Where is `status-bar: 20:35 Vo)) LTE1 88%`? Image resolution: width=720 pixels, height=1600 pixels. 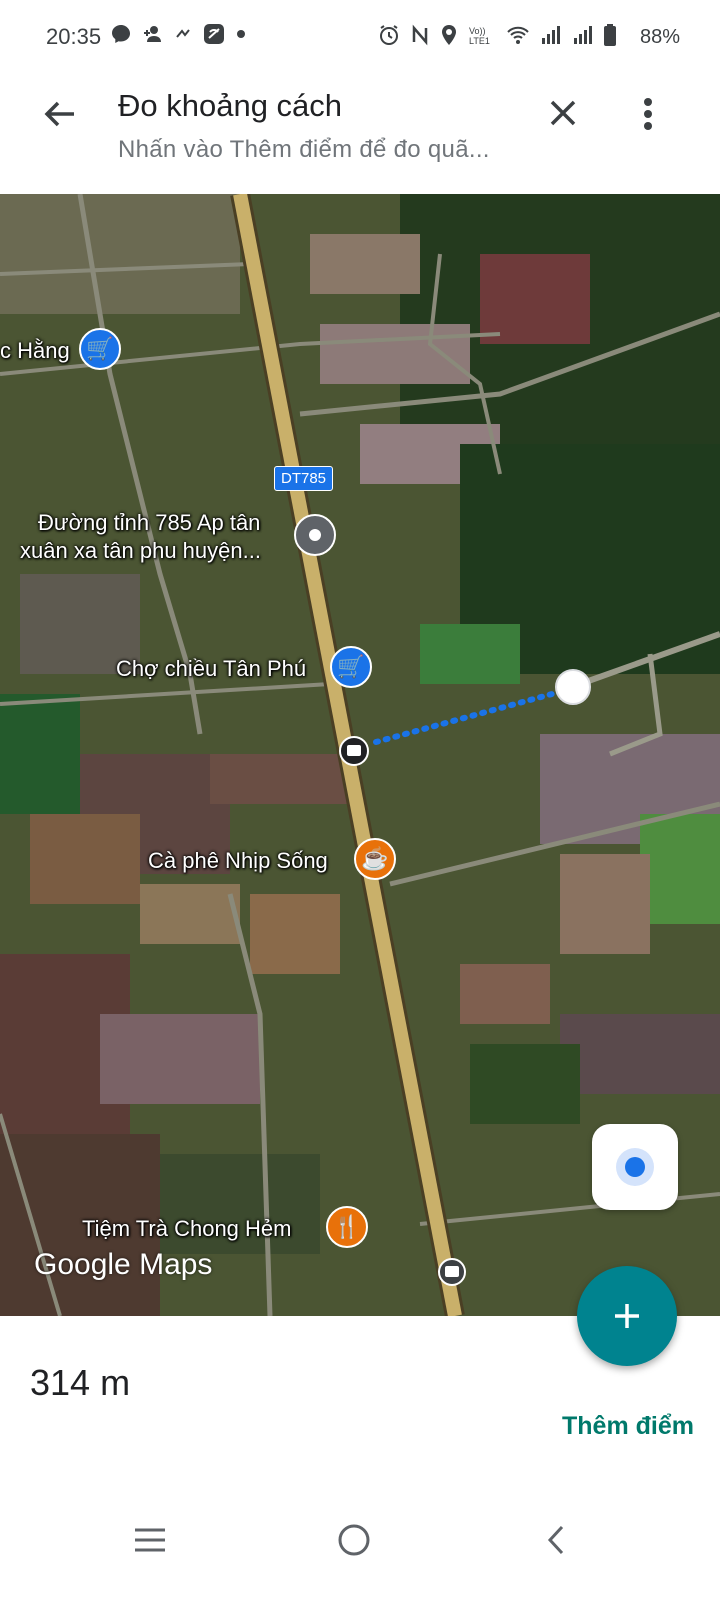
status-bar: 20:35 Vo)) LTE1 88% is located at coordinates (360, 36).